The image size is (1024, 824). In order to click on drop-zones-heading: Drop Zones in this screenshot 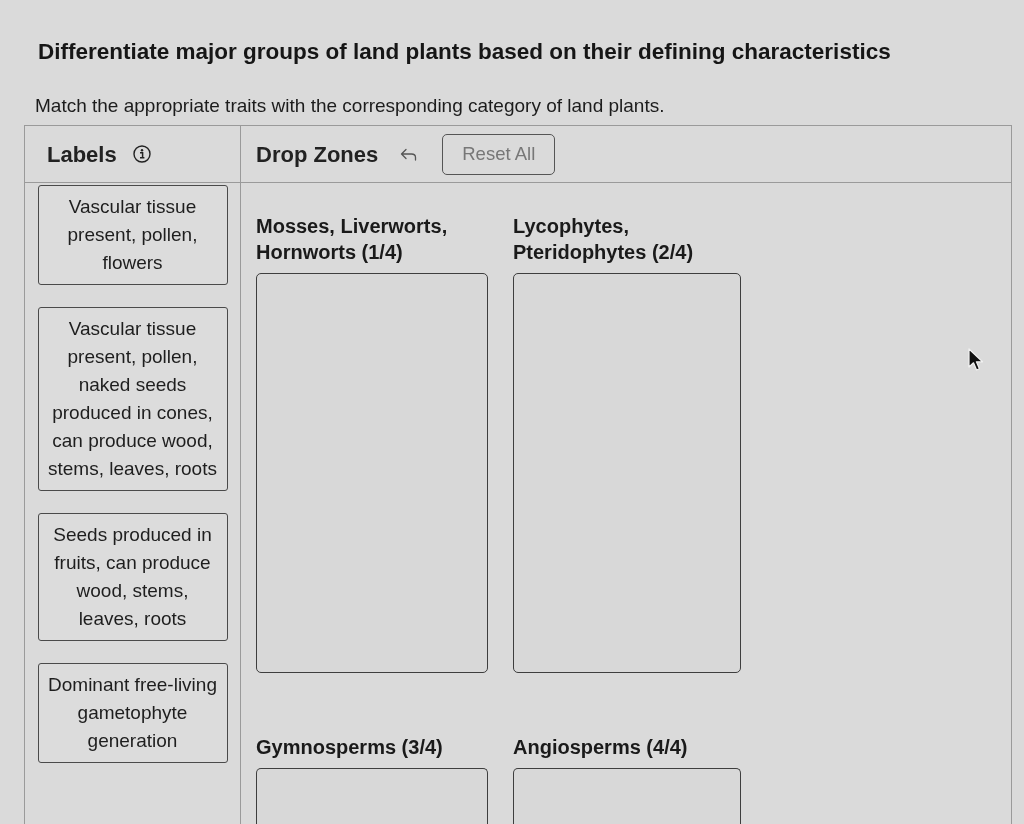, I will do `click(317, 154)`.